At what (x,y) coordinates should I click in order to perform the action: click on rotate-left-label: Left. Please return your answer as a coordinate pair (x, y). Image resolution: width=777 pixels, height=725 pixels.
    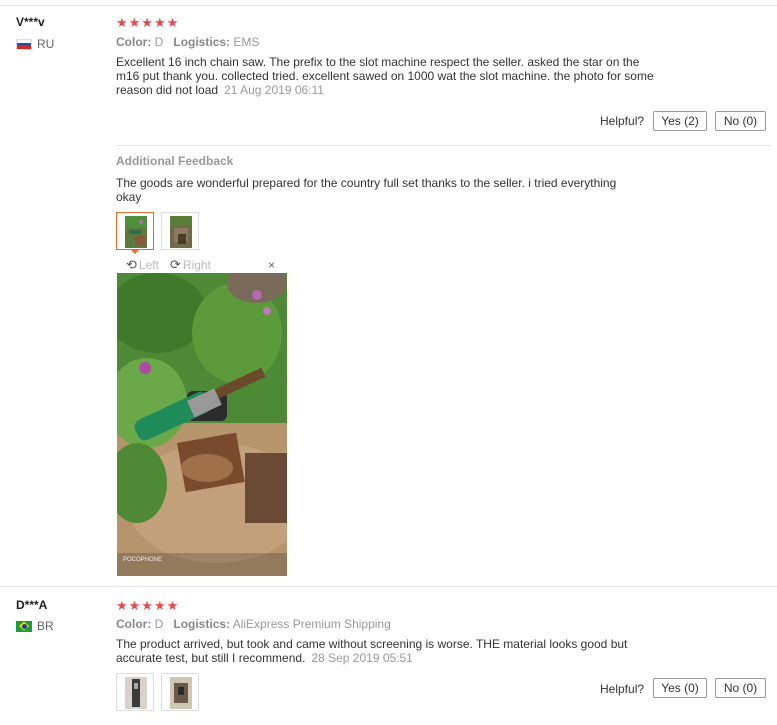
    Looking at the image, I should click on (148, 265).